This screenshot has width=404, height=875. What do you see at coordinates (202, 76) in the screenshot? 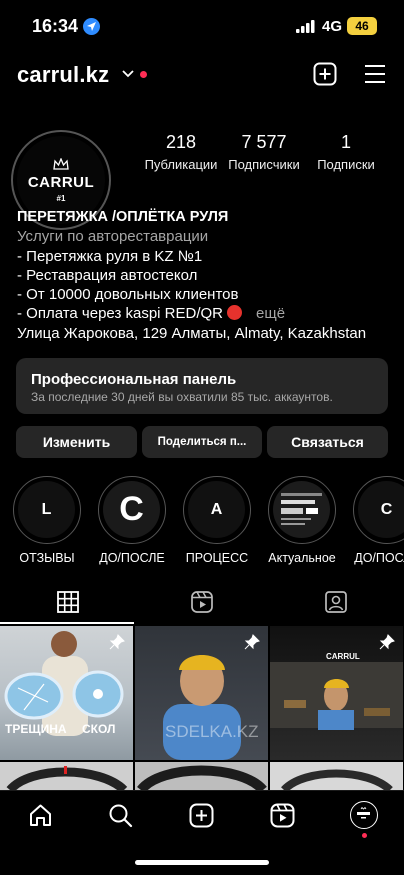
I see `profile-header: carrul.kz` at bounding box center [202, 76].